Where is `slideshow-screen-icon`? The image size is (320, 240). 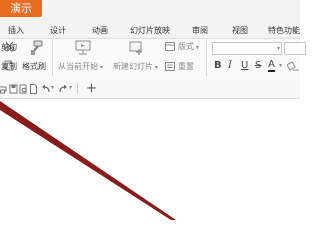
slideshow-screen-icon is located at coordinates (83, 47).